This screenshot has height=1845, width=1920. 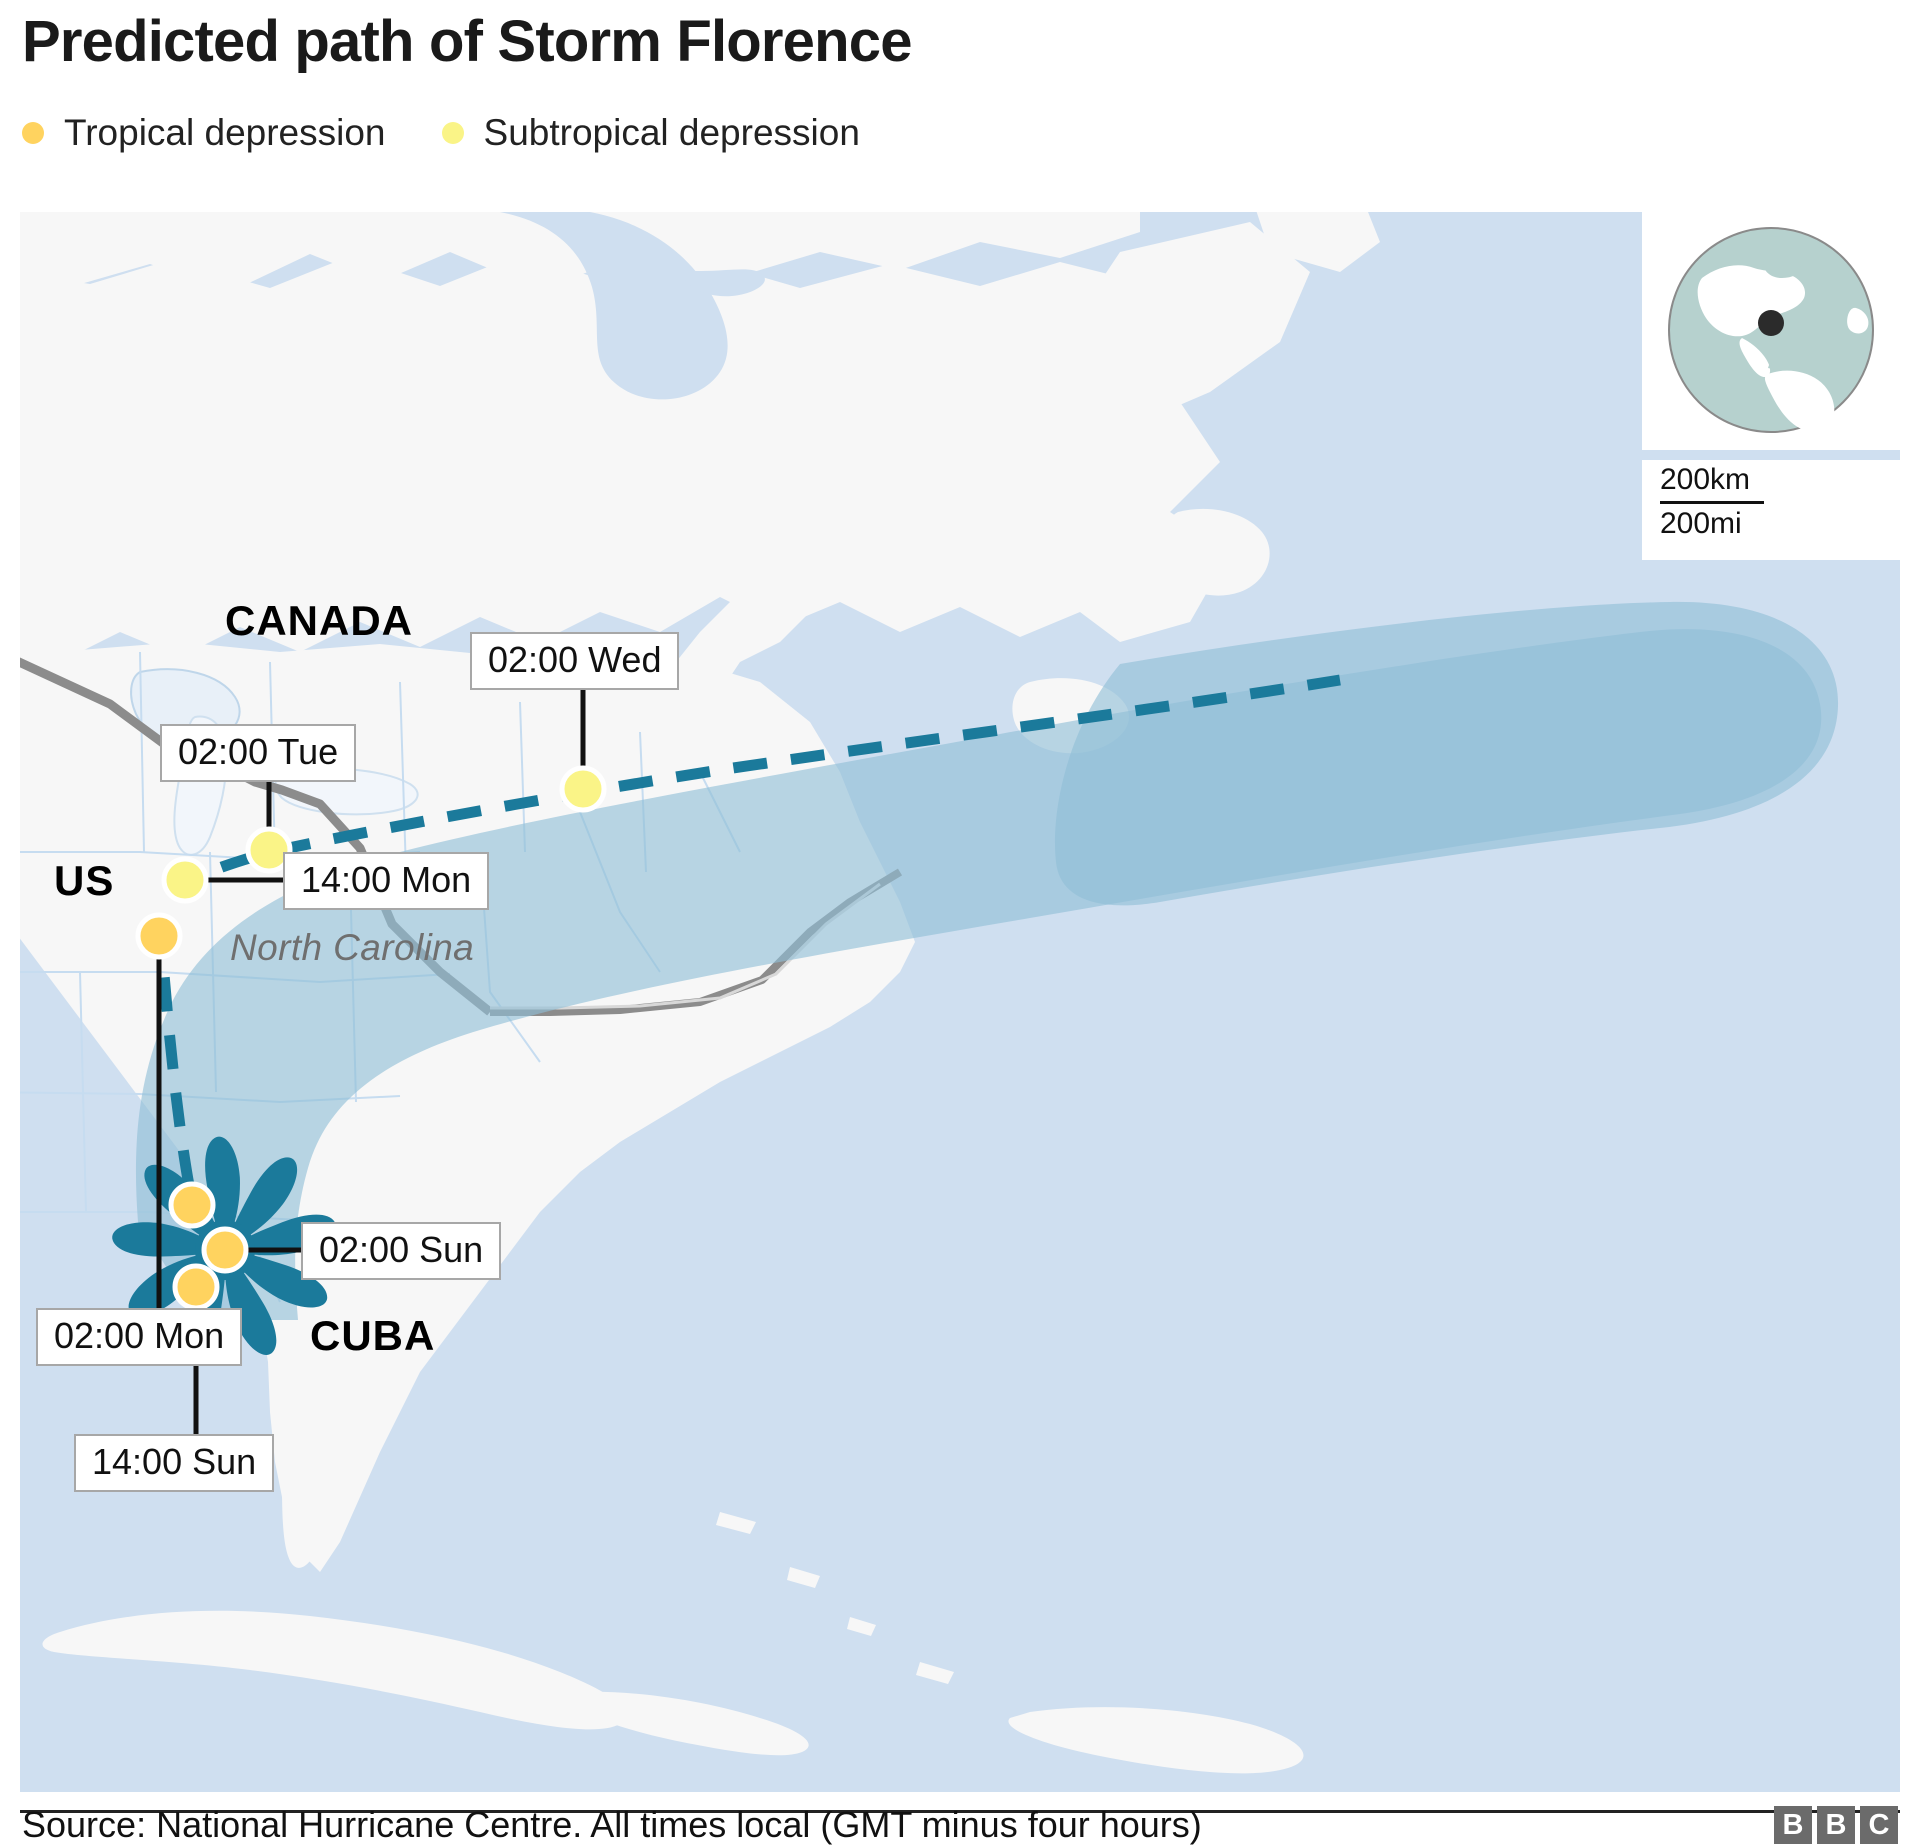 What do you see at coordinates (583, 789) in the screenshot?
I see `track-point-0200-wed` at bounding box center [583, 789].